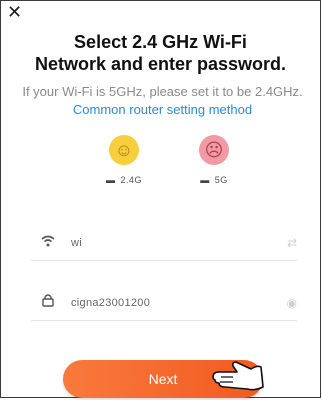 The image size is (323, 400). I want to click on title-line-1: Select 2.4 GHz Wi-Fi, so click(160, 42).